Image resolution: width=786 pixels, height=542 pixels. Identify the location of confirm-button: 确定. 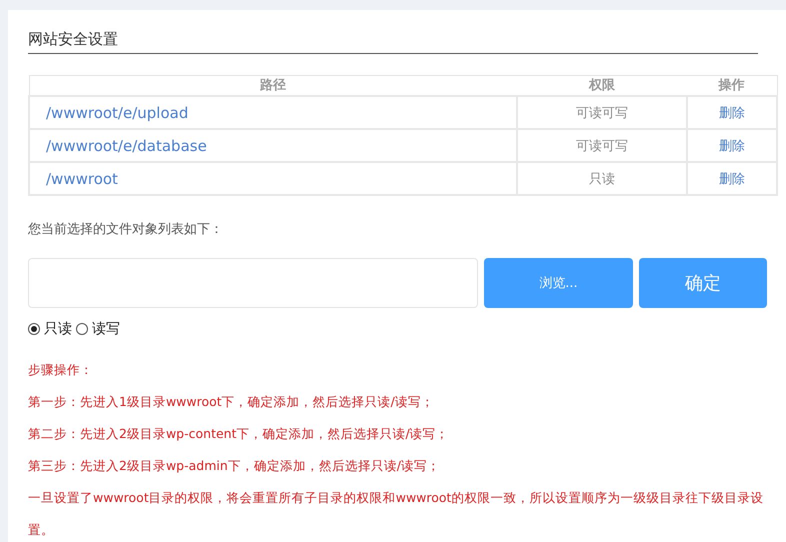
(703, 283).